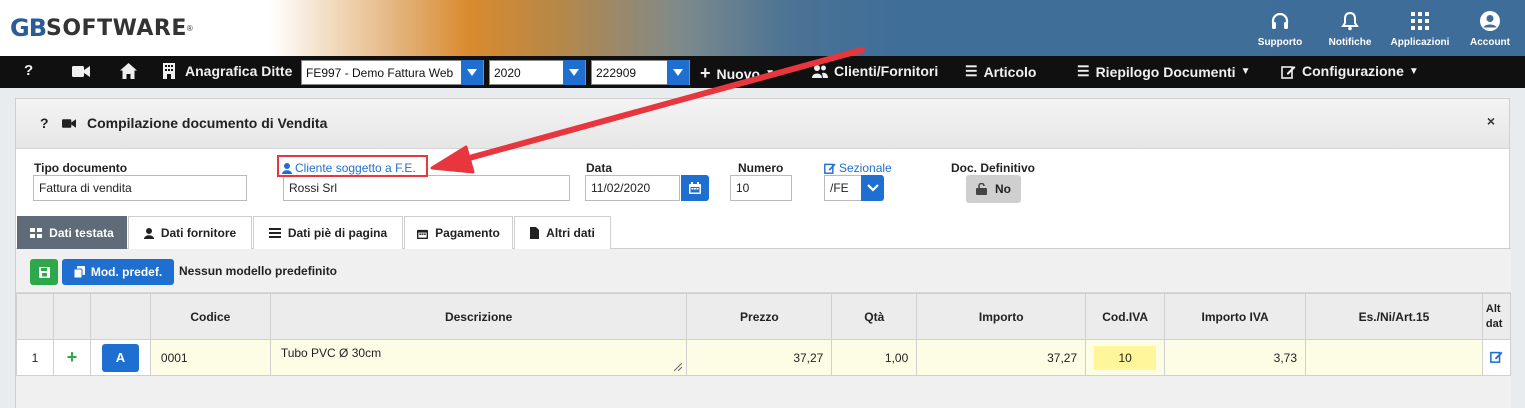 The height and width of the screenshot is (408, 1525). Describe the element at coordinates (81, 168) in the screenshot. I see `tipo-documento-label: Tipo documento` at that location.